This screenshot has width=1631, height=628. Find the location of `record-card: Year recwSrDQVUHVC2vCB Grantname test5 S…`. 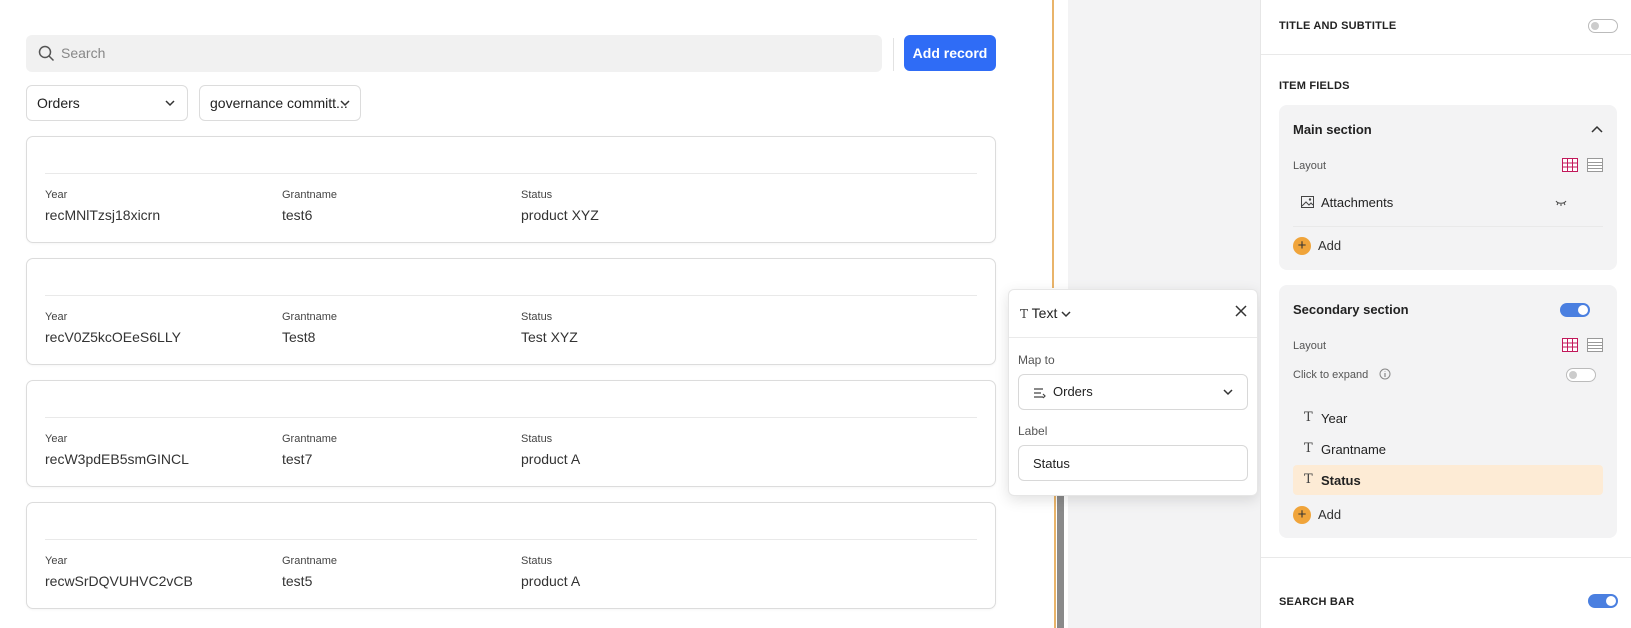

record-card: Year recwSrDQVUHVC2vCB Grantname test5 S… is located at coordinates (511, 555).